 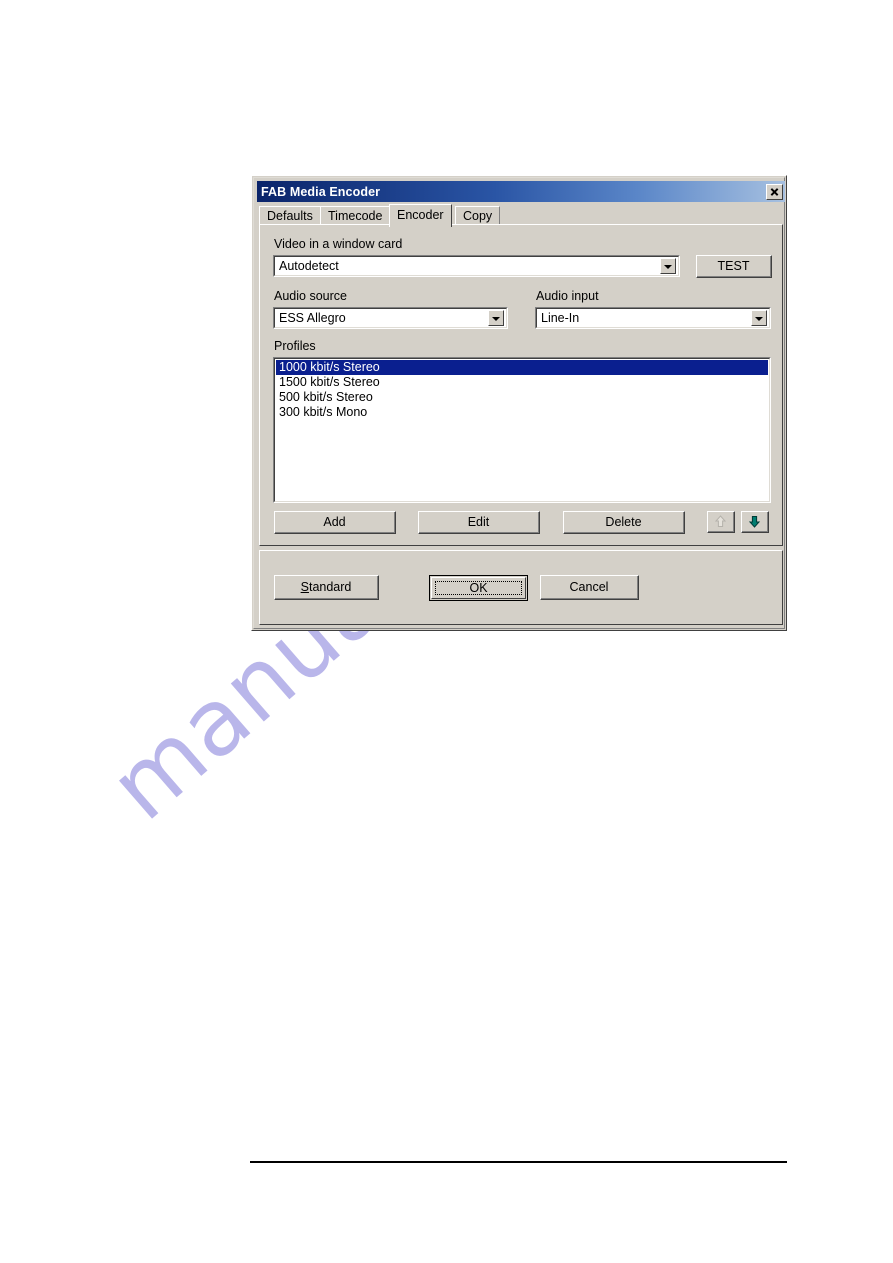 I want to click on move-down-button, so click(x=755, y=522).